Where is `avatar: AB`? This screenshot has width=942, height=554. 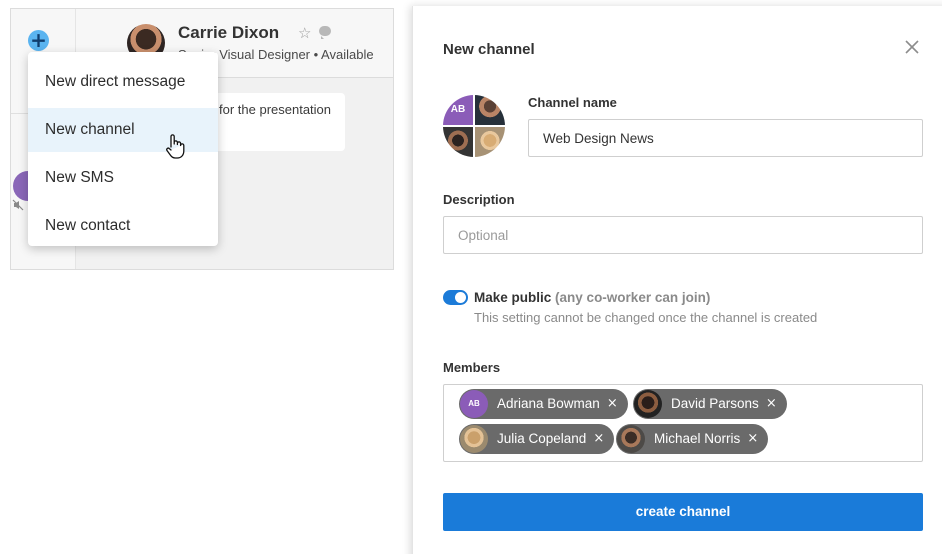
avatar: AB is located at coordinates (474, 404).